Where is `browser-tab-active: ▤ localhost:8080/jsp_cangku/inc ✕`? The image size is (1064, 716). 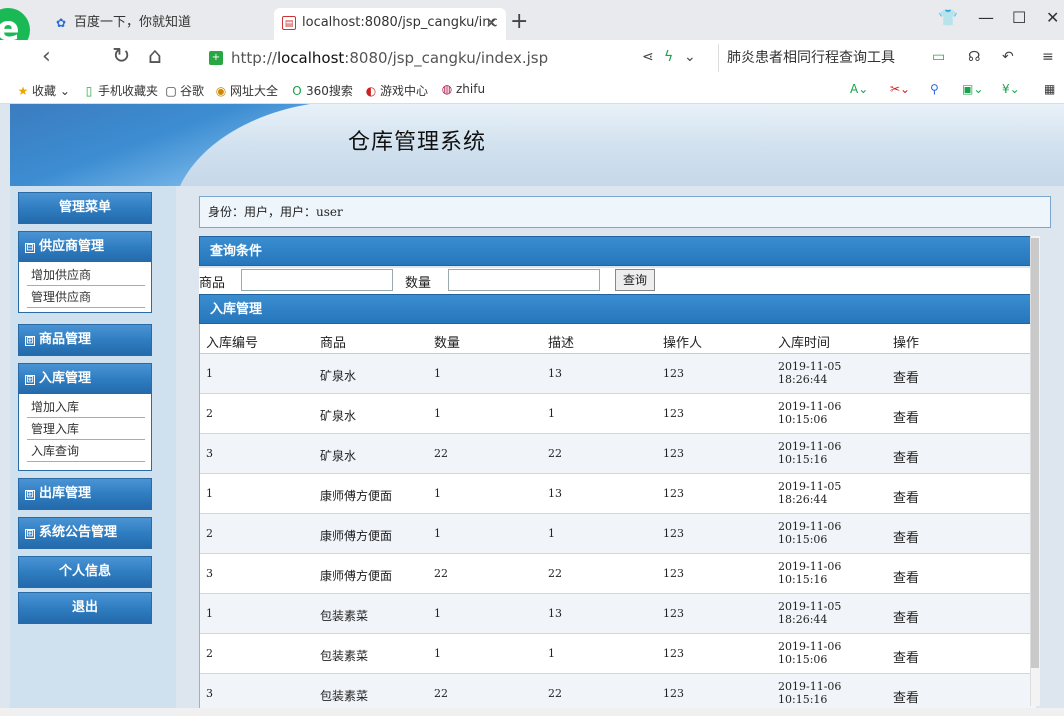
browser-tab-active: ▤ localhost:8080/jsp_cangku/inc ✕ is located at coordinates (390, 24).